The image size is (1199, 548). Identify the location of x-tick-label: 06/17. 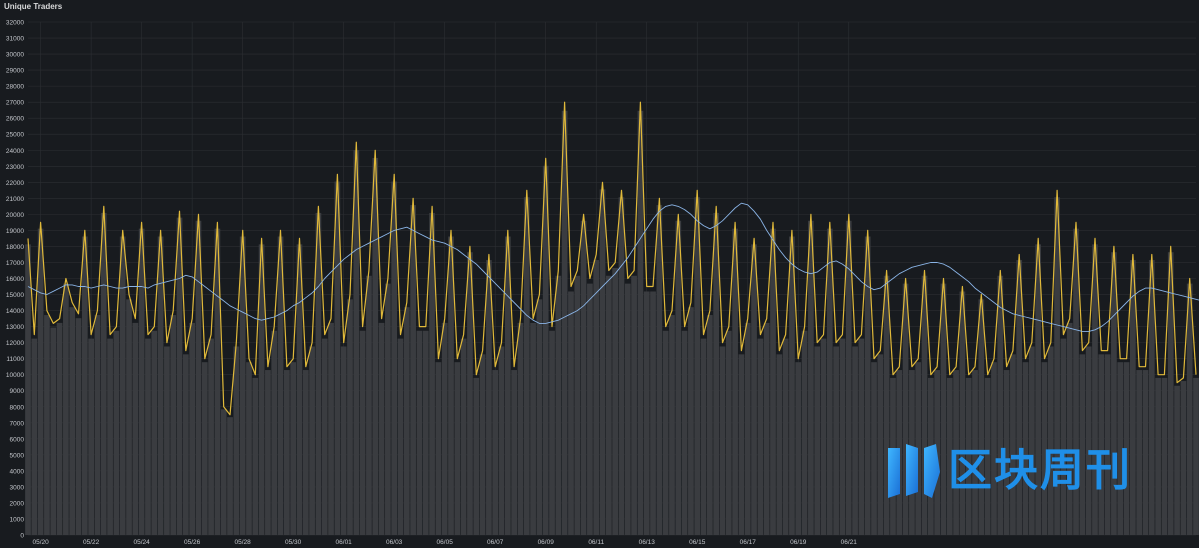
(748, 542).